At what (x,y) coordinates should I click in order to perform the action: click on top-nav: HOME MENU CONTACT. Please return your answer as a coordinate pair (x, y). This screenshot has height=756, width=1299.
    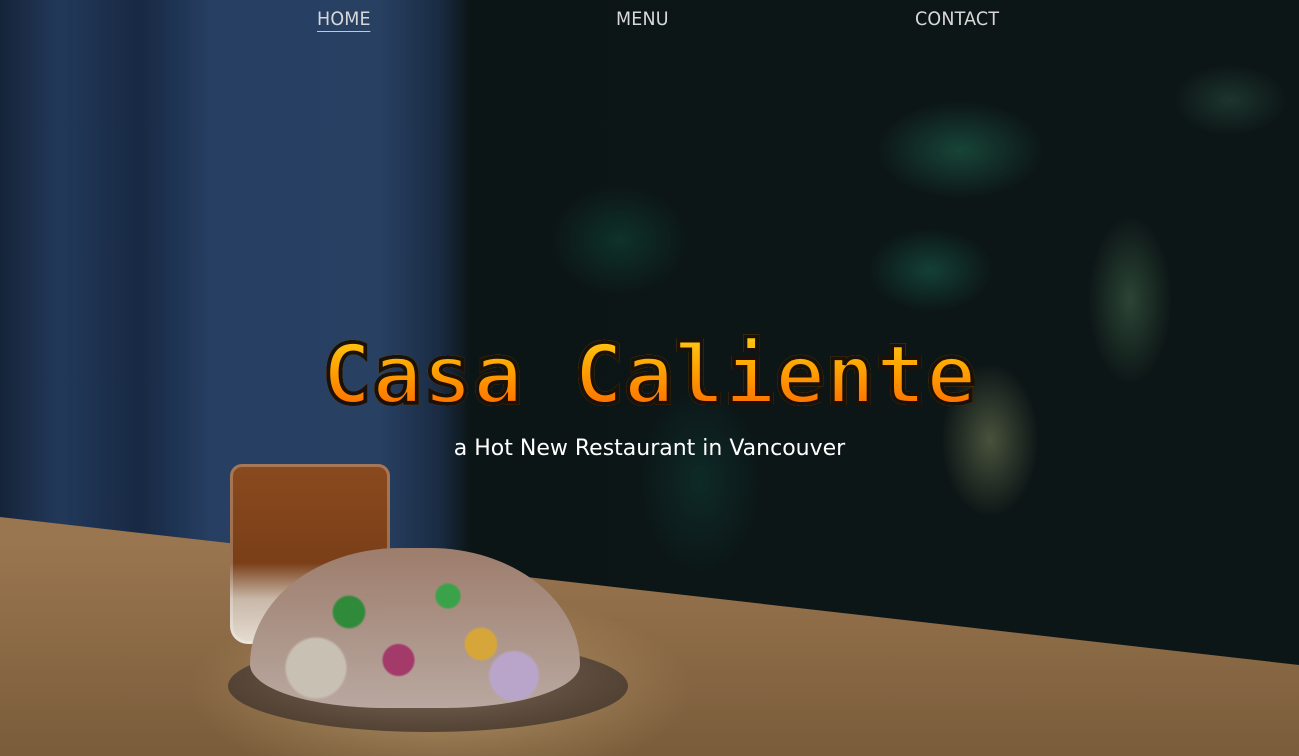
    Looking at the image, I should click on (649, 23).